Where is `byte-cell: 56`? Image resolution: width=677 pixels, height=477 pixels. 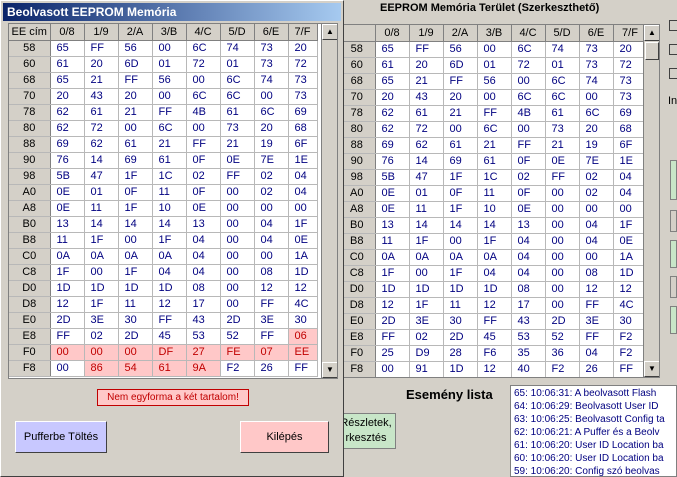 byte-cell: 56 is located at coordinates (135, 48).